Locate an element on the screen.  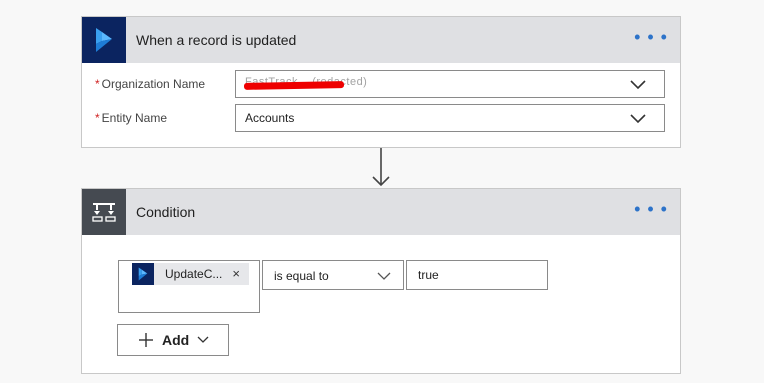
organization-name-select: FastTrack... (redacted) is located at coordinates (450, 84).